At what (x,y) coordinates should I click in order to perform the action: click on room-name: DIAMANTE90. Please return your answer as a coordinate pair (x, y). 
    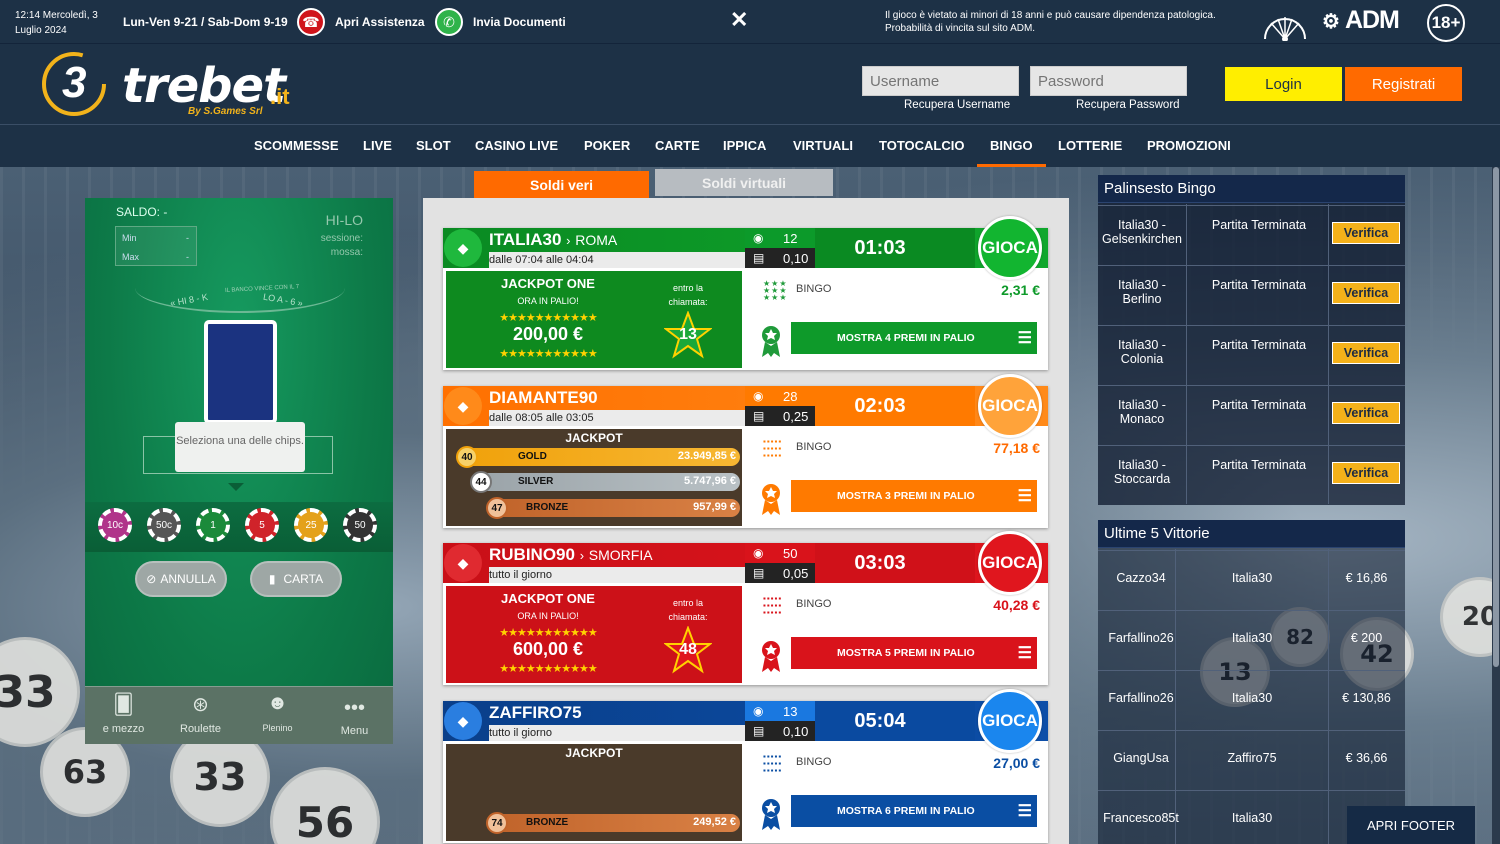
    Looking at the image, I should click on (543, 398).